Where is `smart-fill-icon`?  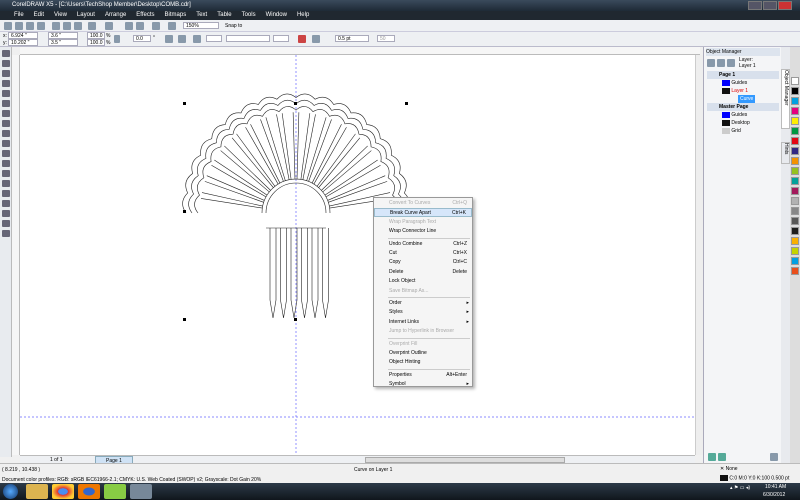 smart-fill-icon is located at coordinates (6, 103).